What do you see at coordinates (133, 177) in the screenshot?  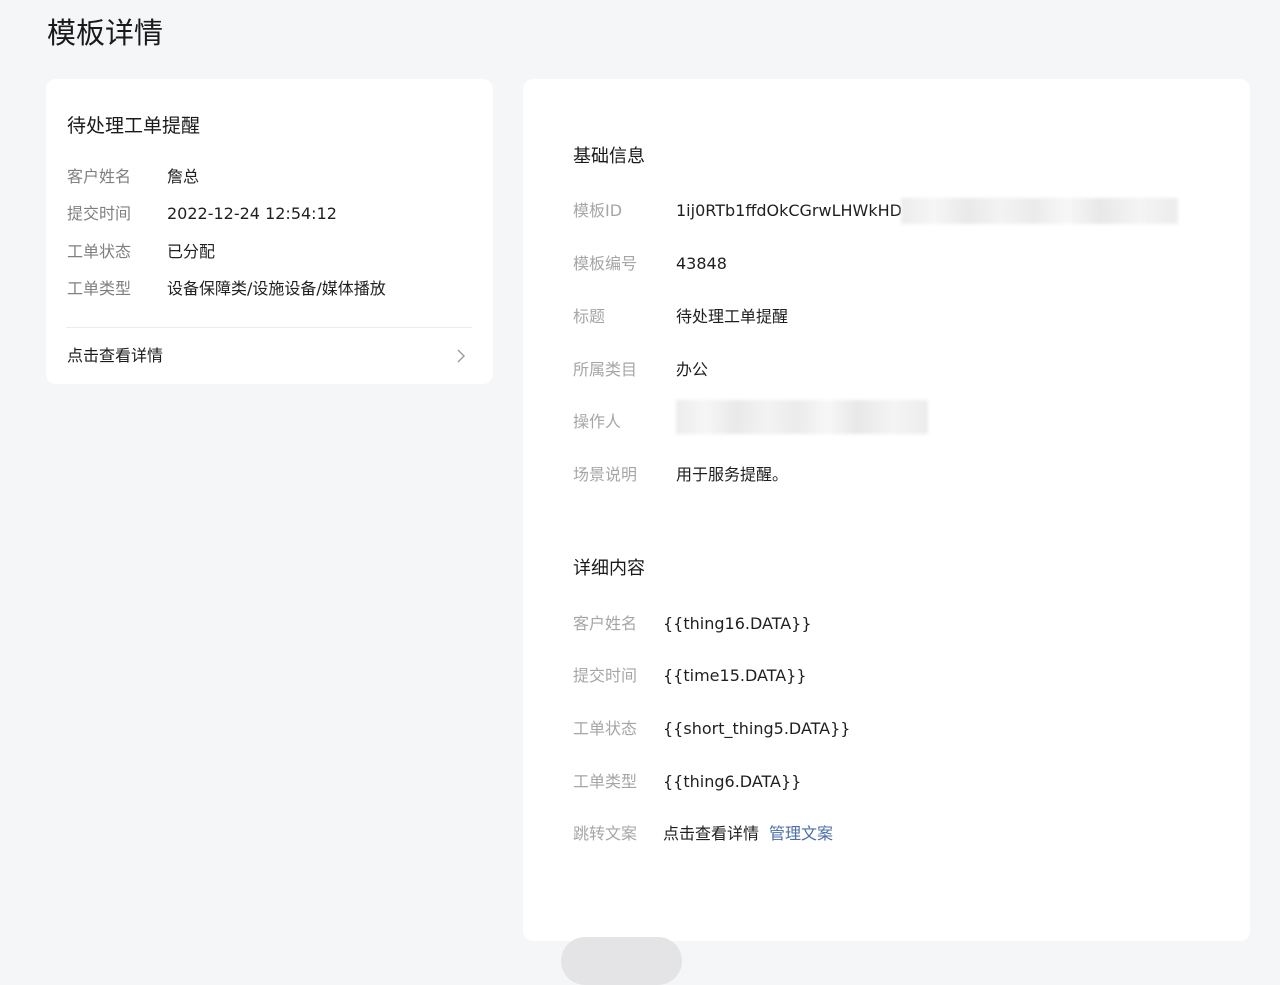 I see `preview-field-customer-name: 客户姓名 詹总` at bounding box center [133, 177].